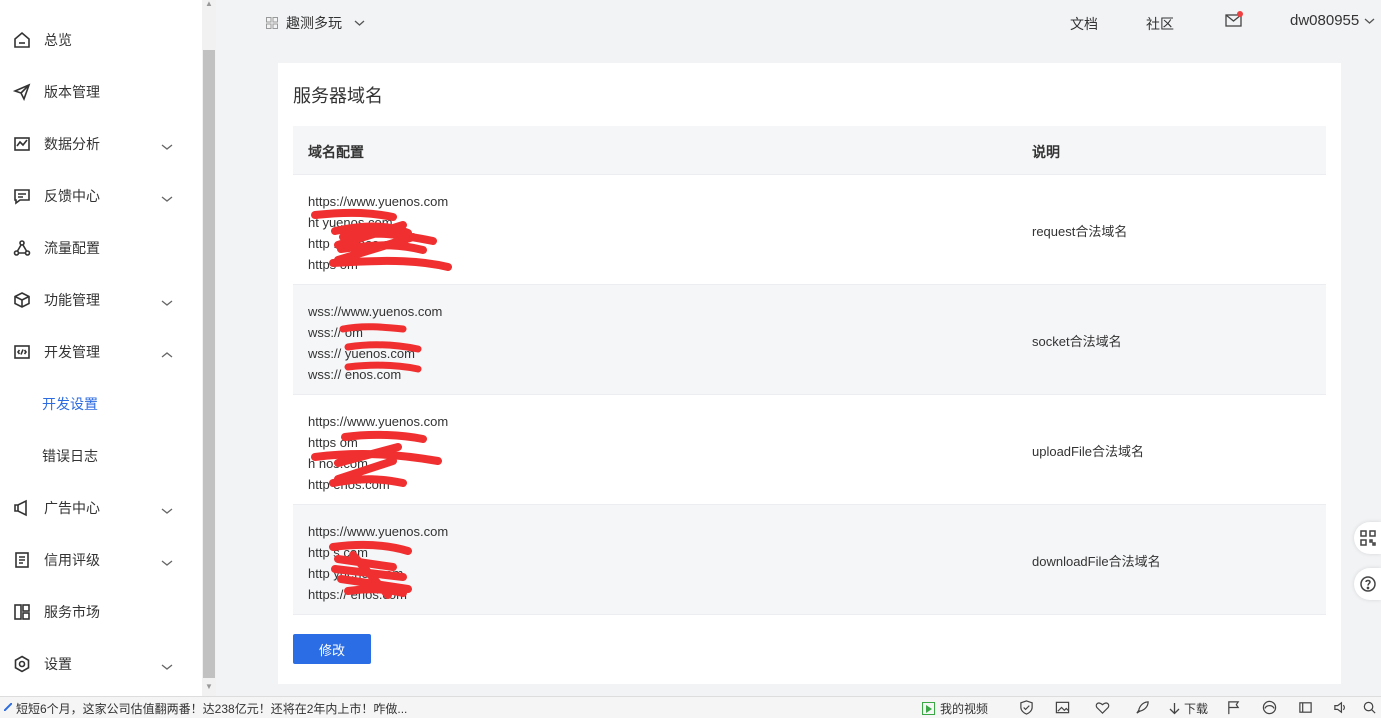  What do you see at coordinates (1103, 708) in the screenshot?
I see `heart-icon` at bounding box center [1103, 708].